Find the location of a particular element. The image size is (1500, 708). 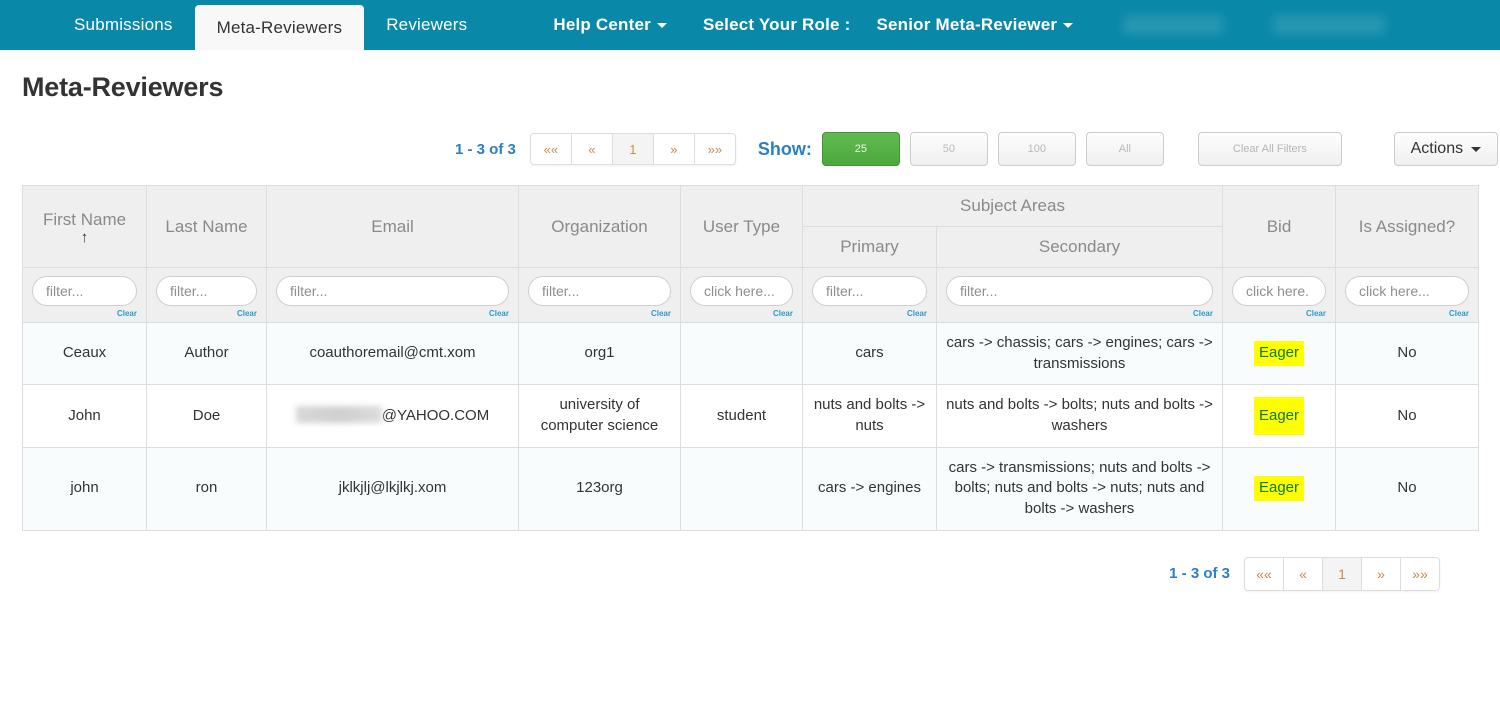

page-size-25-label: 25 is located at coordinates (860, 149).